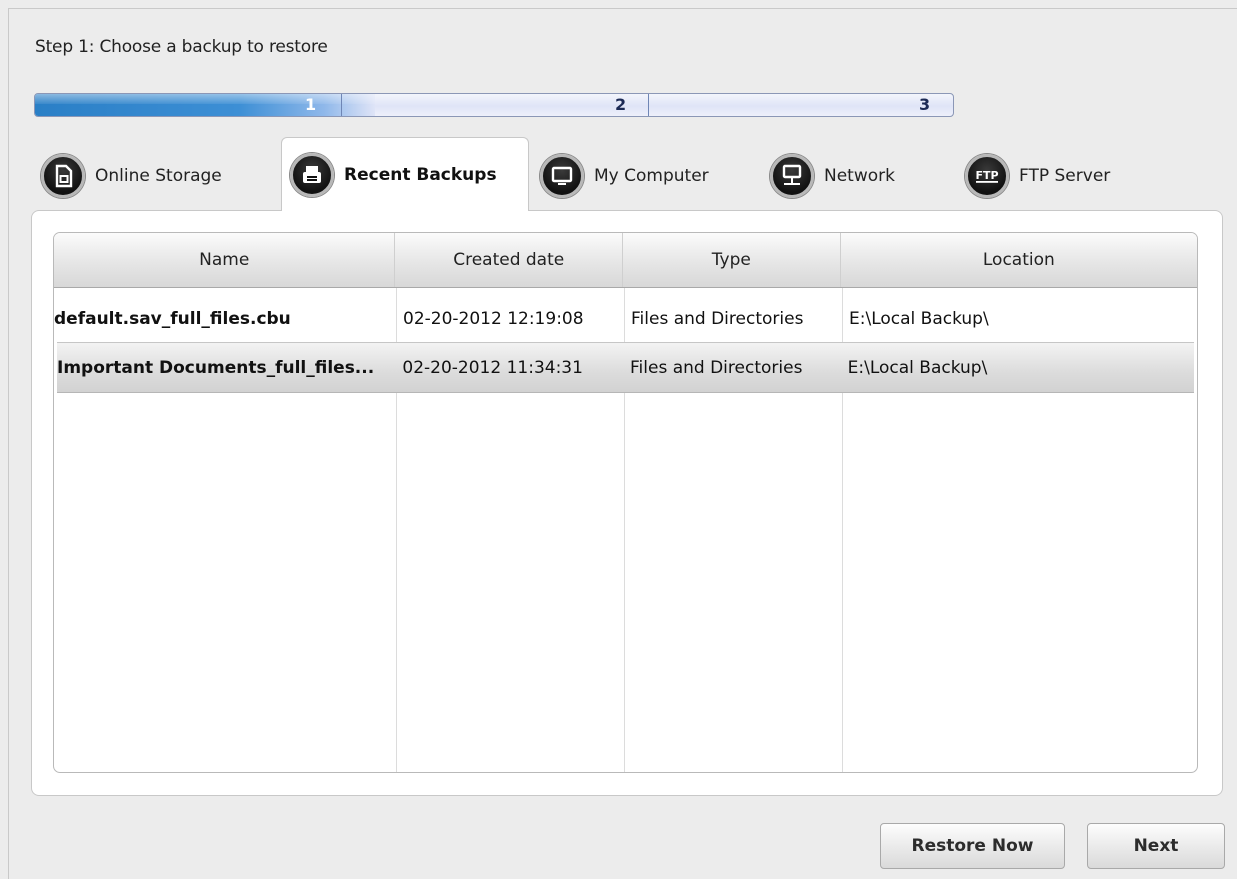 The image size is (1237, 879). I want to click on tab-online-storage: Online Storage, so click(150, 175).